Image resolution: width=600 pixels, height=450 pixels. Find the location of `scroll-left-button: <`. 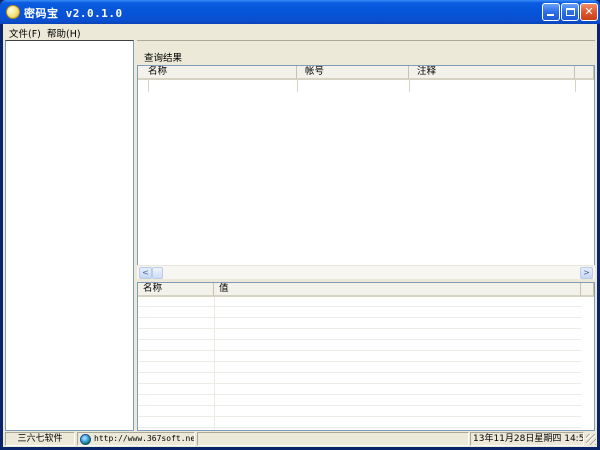

scroll-left-button: < is located at coordinates (145, 273).